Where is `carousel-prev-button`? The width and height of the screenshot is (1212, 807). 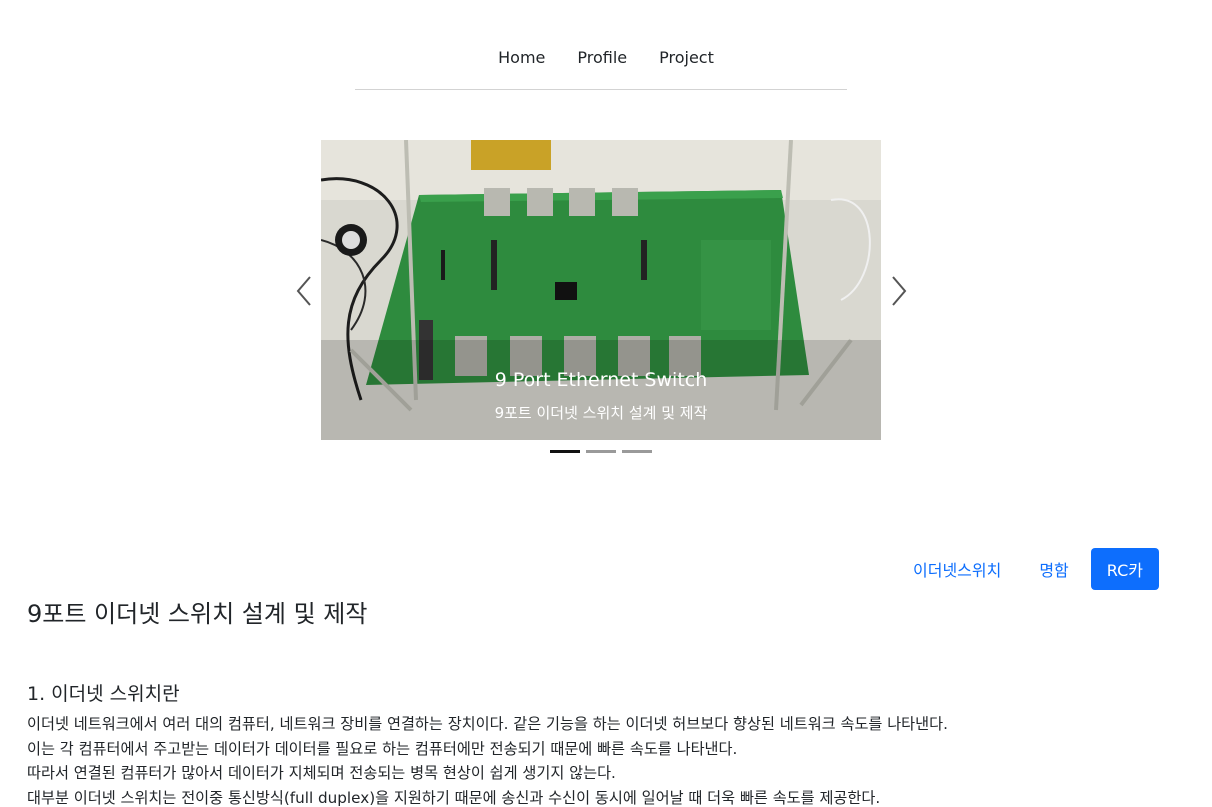 carousel-prev-button is located at coordinates (304, 291).